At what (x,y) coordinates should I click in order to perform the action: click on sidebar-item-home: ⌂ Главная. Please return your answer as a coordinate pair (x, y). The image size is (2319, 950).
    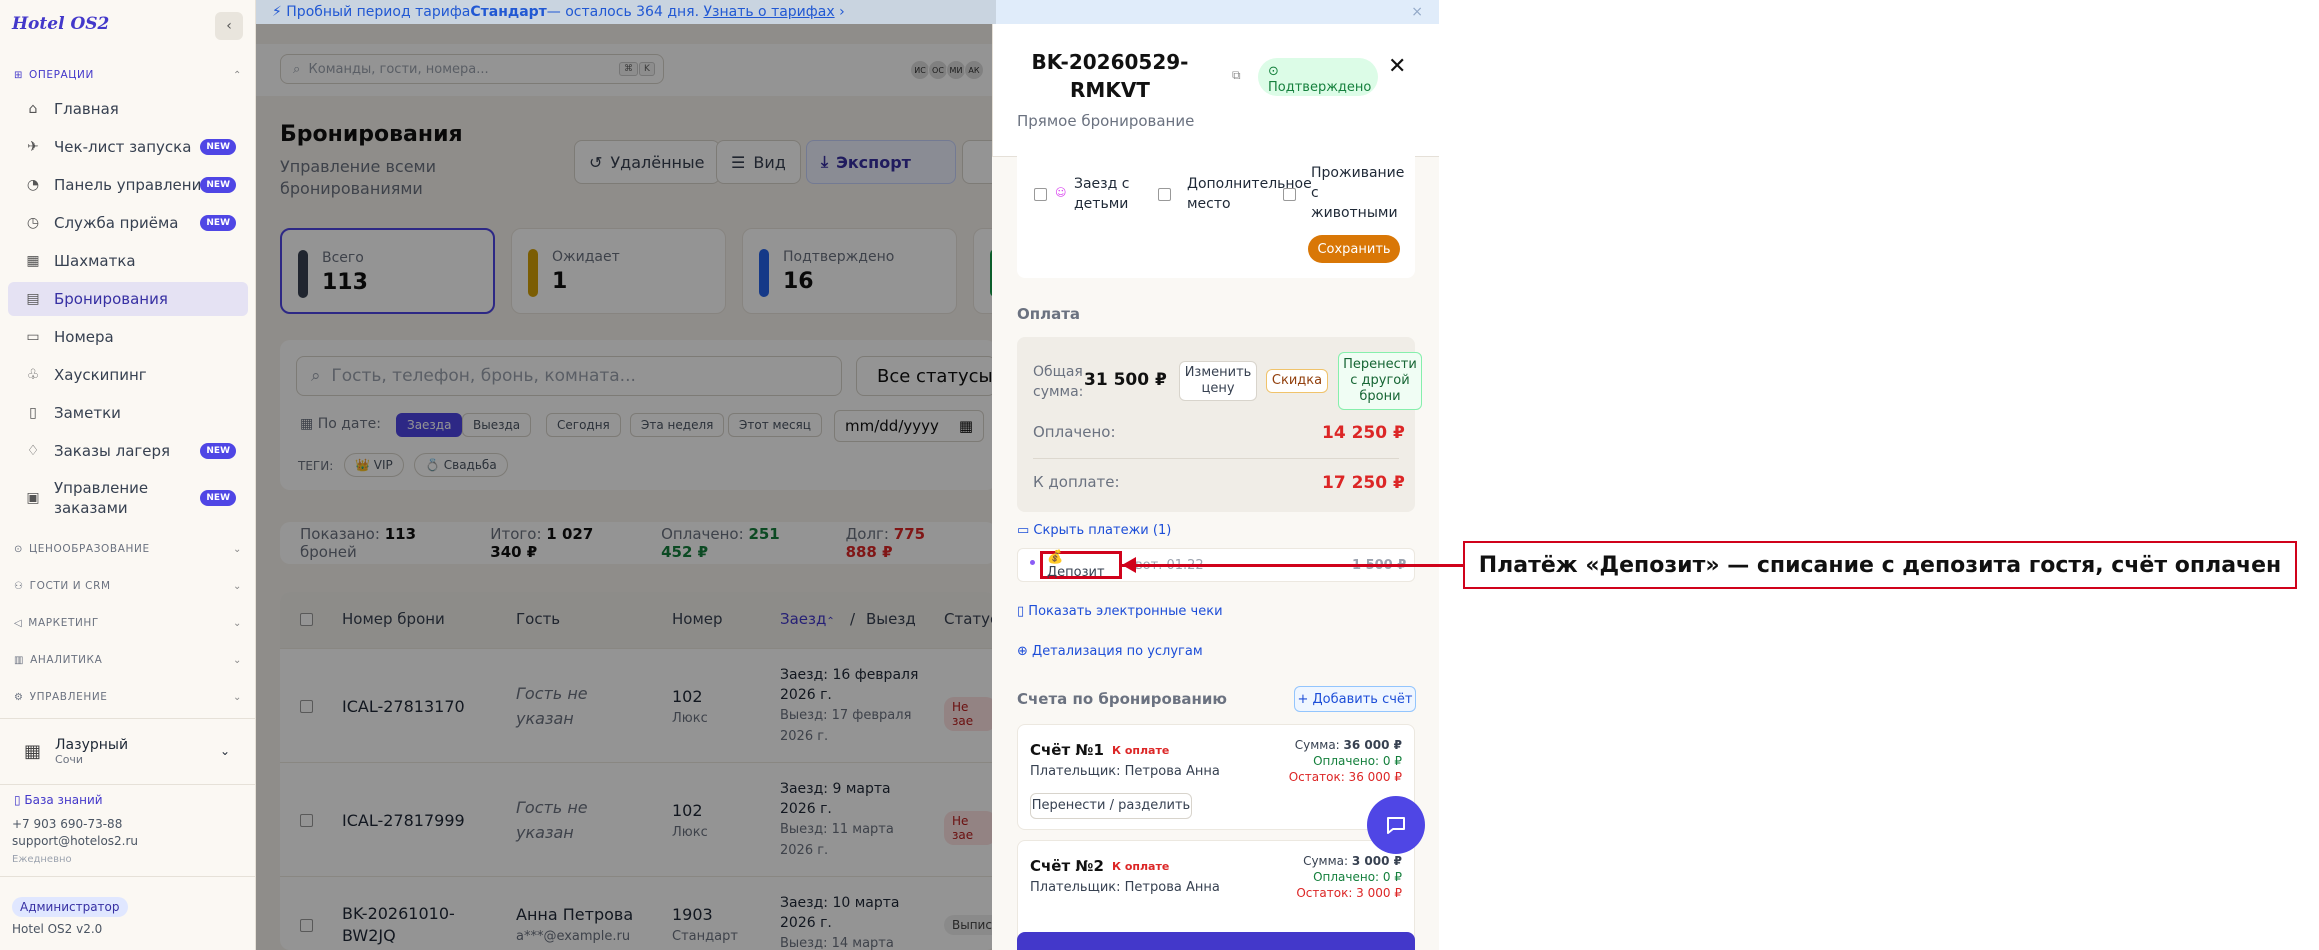
    Looking at the image, I should click on (128, 109).